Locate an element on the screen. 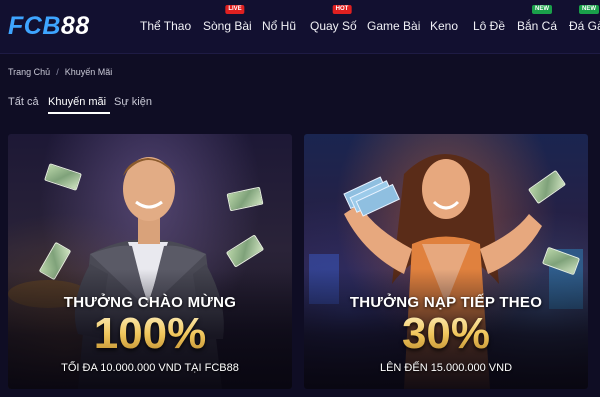  nav-ban-ca: Bắn Cá is located at coordinates (537, 26).